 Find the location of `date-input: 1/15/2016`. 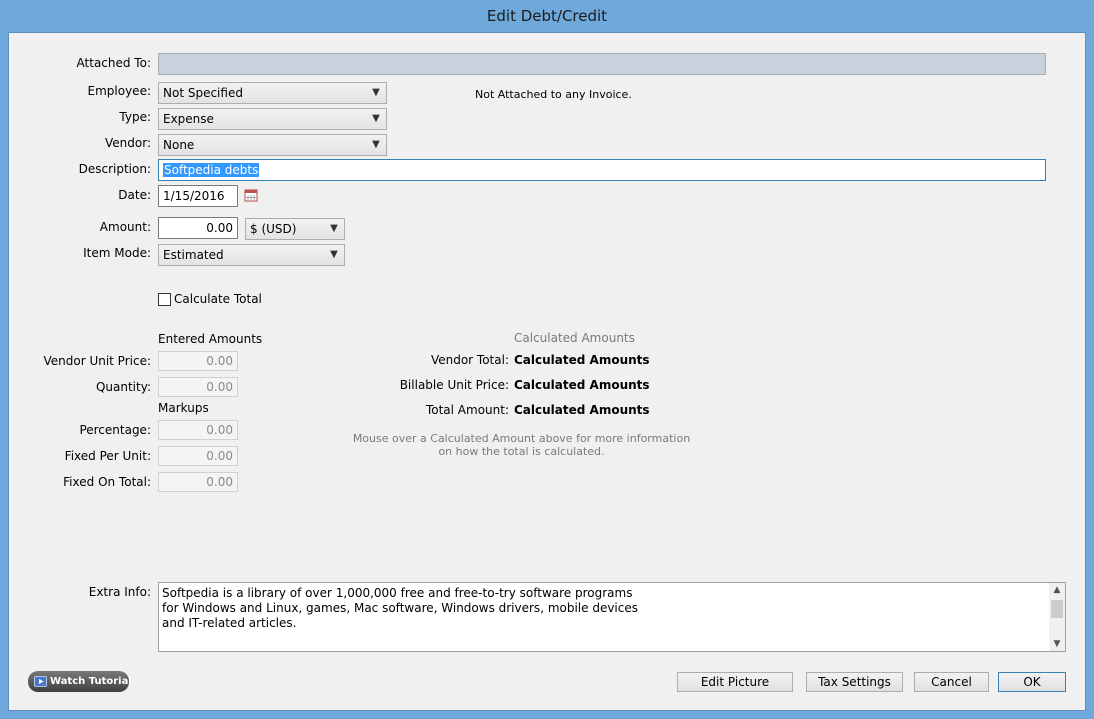

date-input: 1/15/2016 is located at coordinates (198, 196).